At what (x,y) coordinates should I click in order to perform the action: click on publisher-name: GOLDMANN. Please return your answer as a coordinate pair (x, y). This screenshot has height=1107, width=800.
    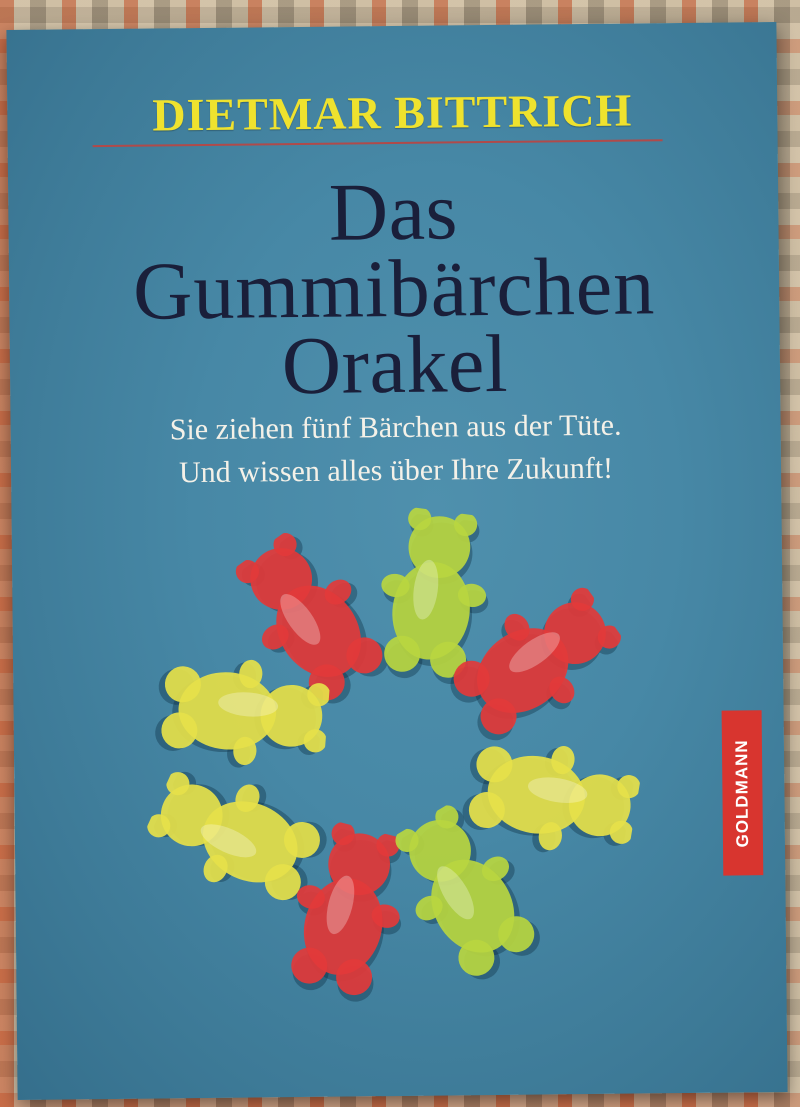
    Looking at the image, I should click on (742, 793).